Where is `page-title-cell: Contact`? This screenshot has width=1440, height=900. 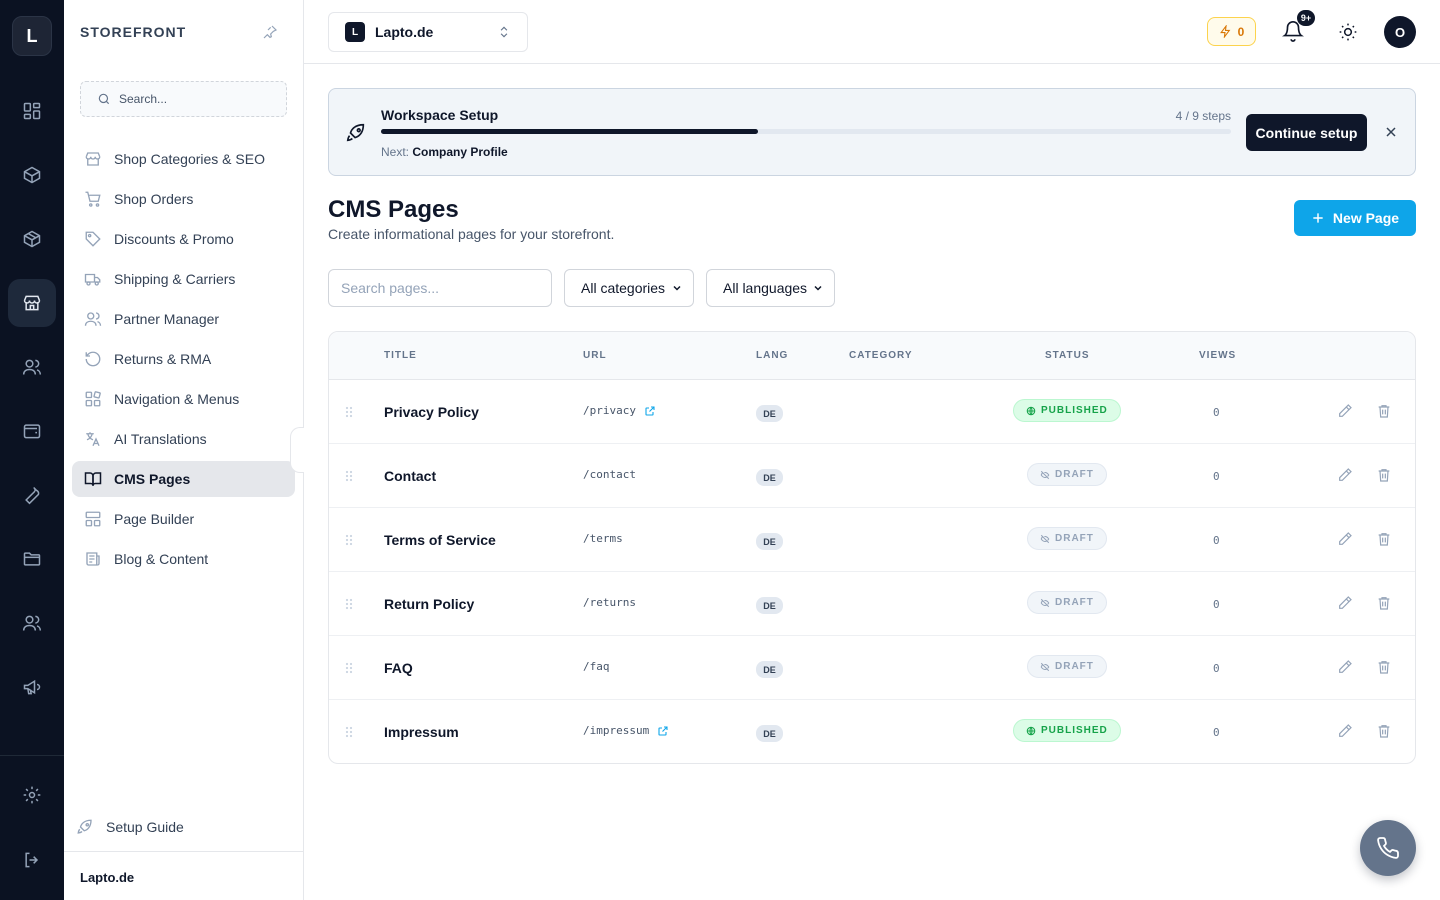 page-title-cell: Contact is located at coordinates (410, 476).